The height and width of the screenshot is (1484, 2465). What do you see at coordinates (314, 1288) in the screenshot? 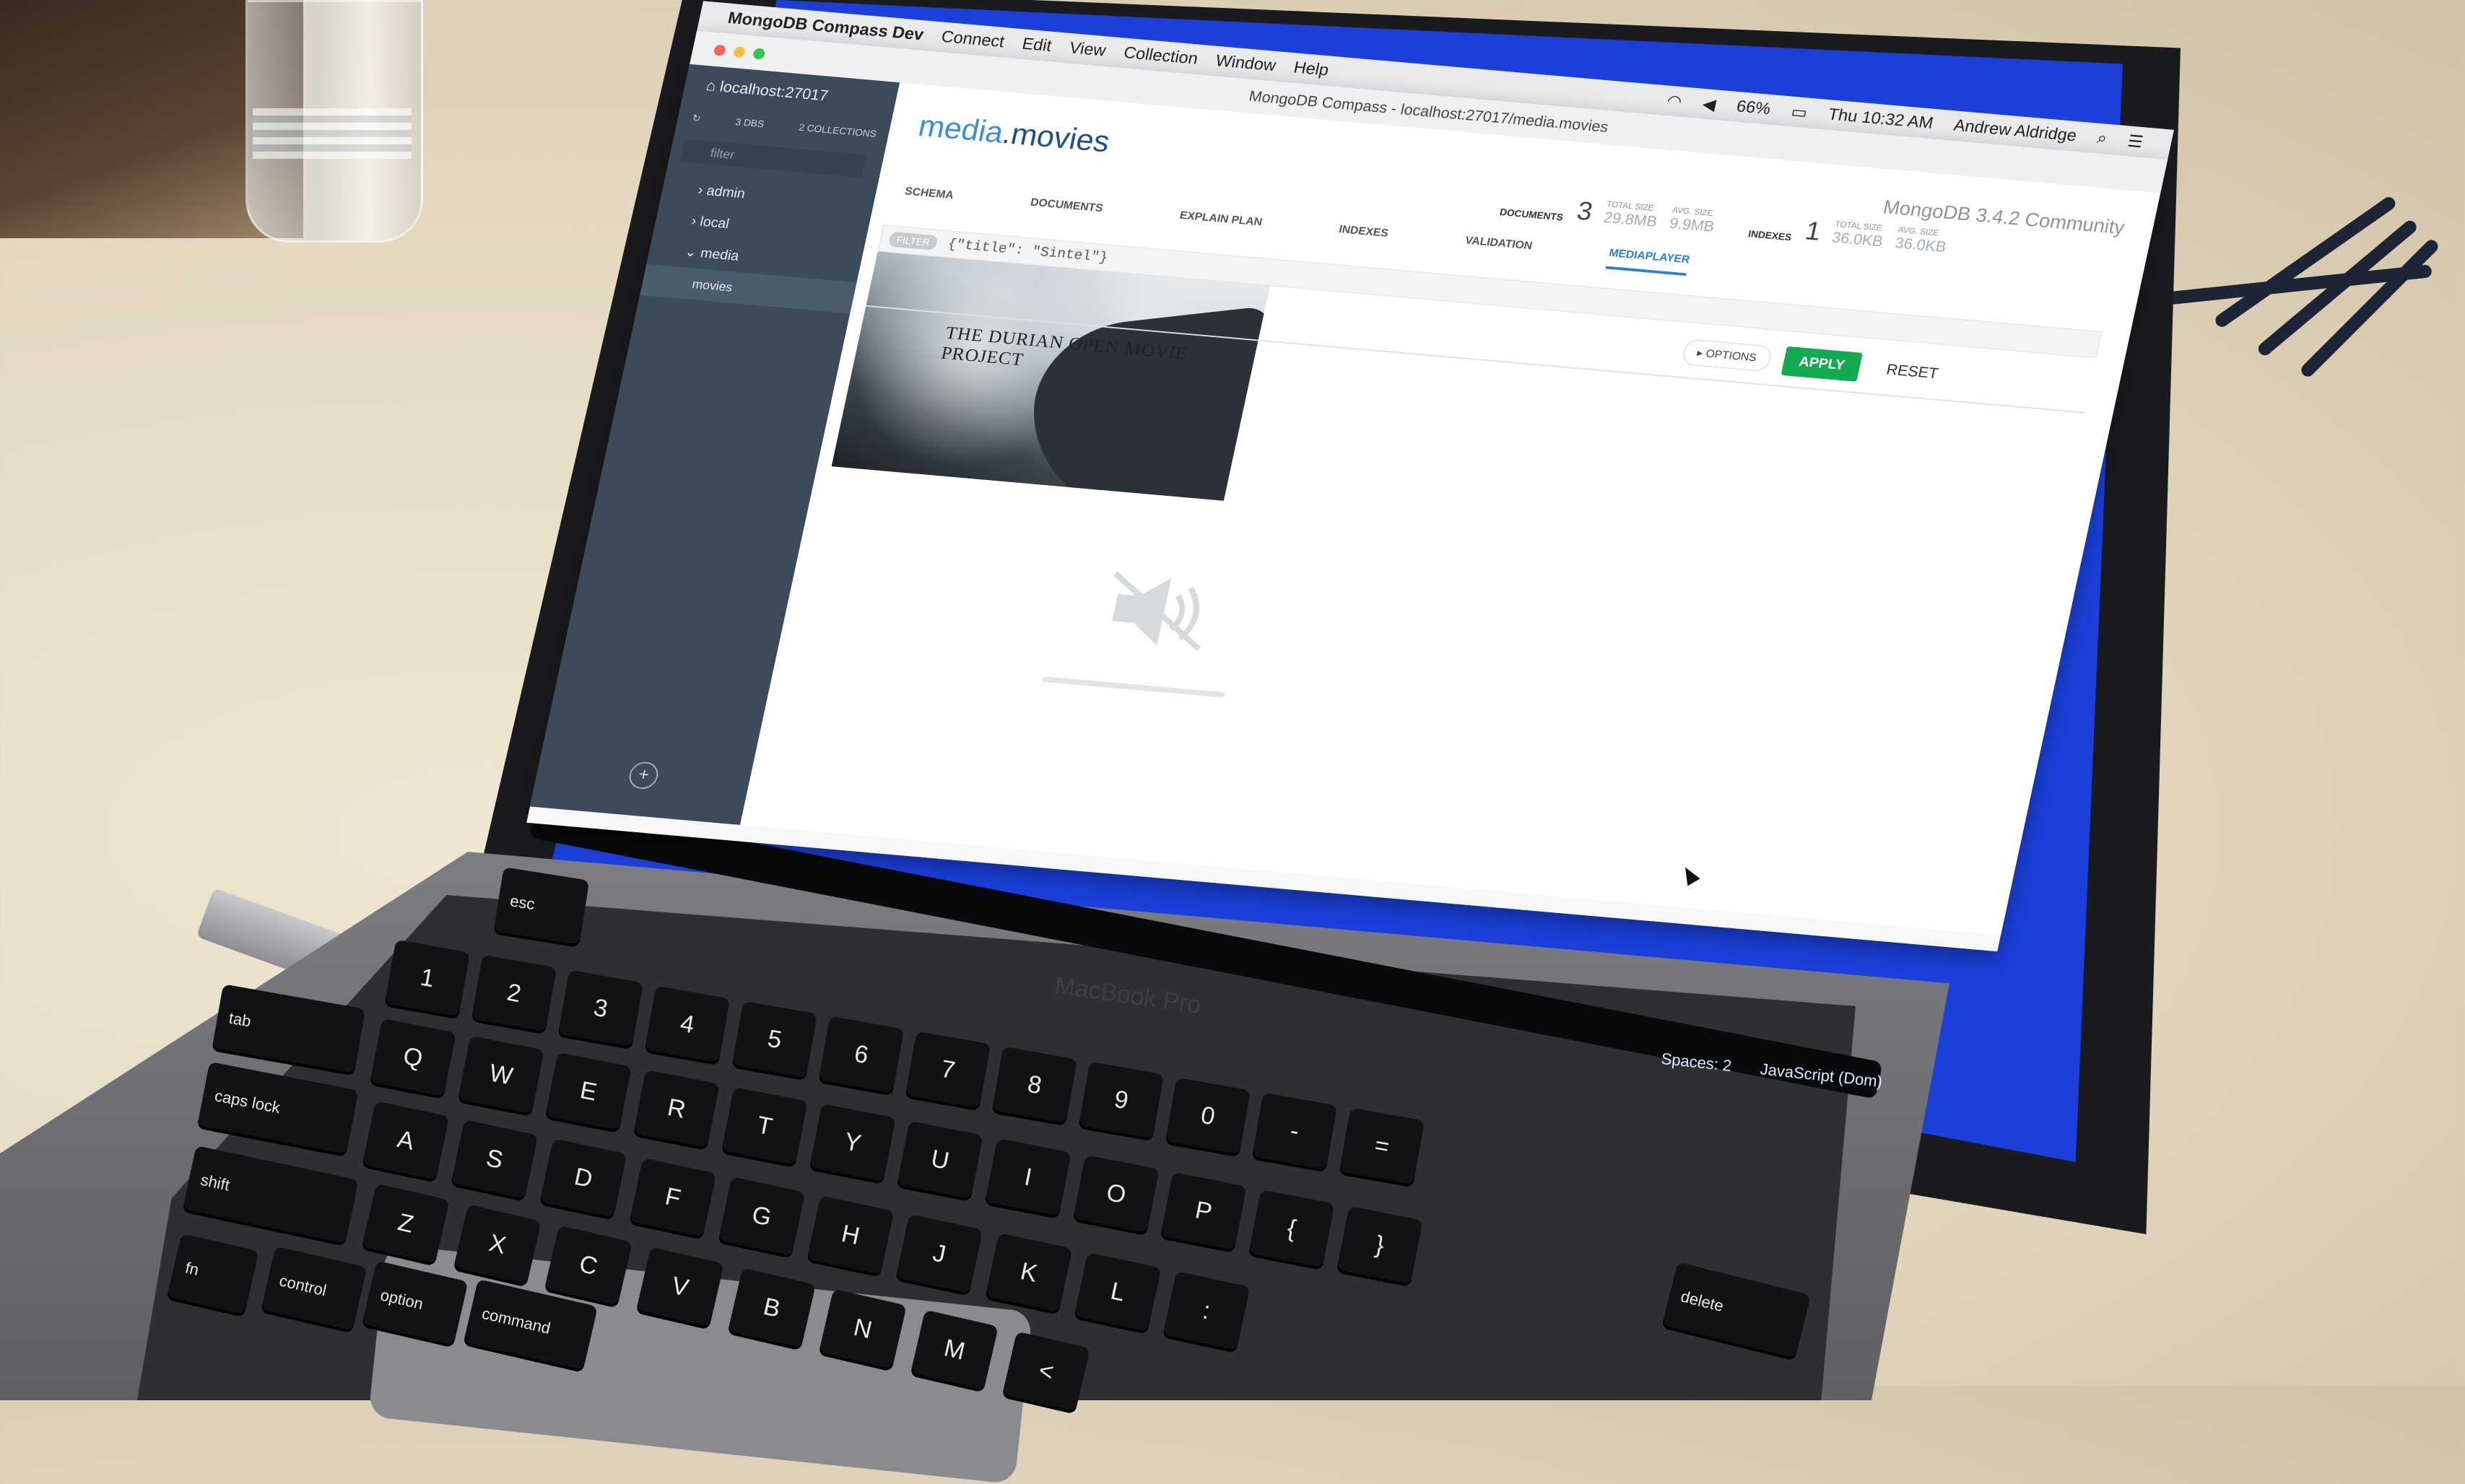
I see `key-control: control` at bounding box center [314, 1288].